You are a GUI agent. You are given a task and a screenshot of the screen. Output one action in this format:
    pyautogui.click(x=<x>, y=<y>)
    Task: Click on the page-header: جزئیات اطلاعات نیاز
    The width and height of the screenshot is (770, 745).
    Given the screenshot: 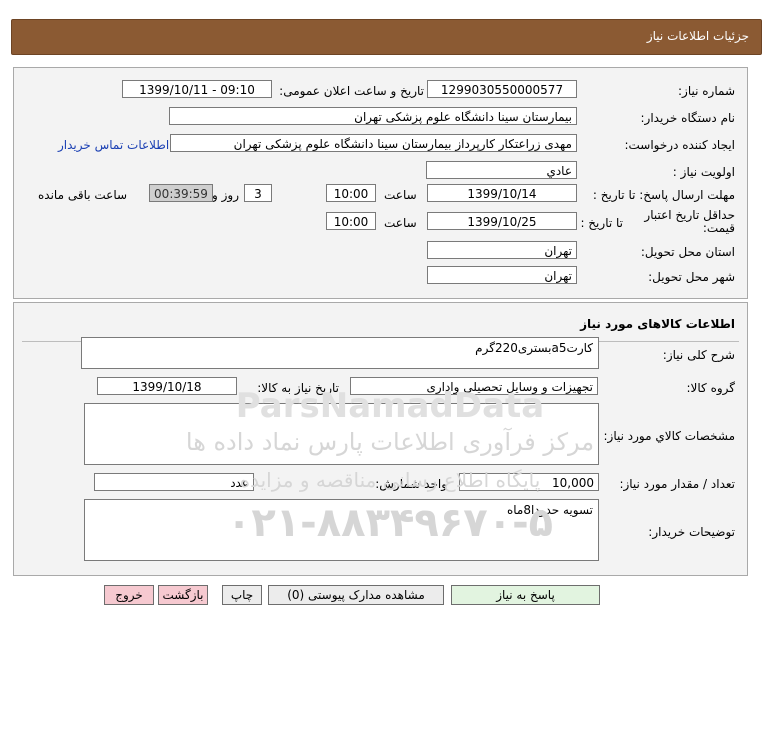 What is the action you would take?
    pyautogui.click(x=386, y=37)
    